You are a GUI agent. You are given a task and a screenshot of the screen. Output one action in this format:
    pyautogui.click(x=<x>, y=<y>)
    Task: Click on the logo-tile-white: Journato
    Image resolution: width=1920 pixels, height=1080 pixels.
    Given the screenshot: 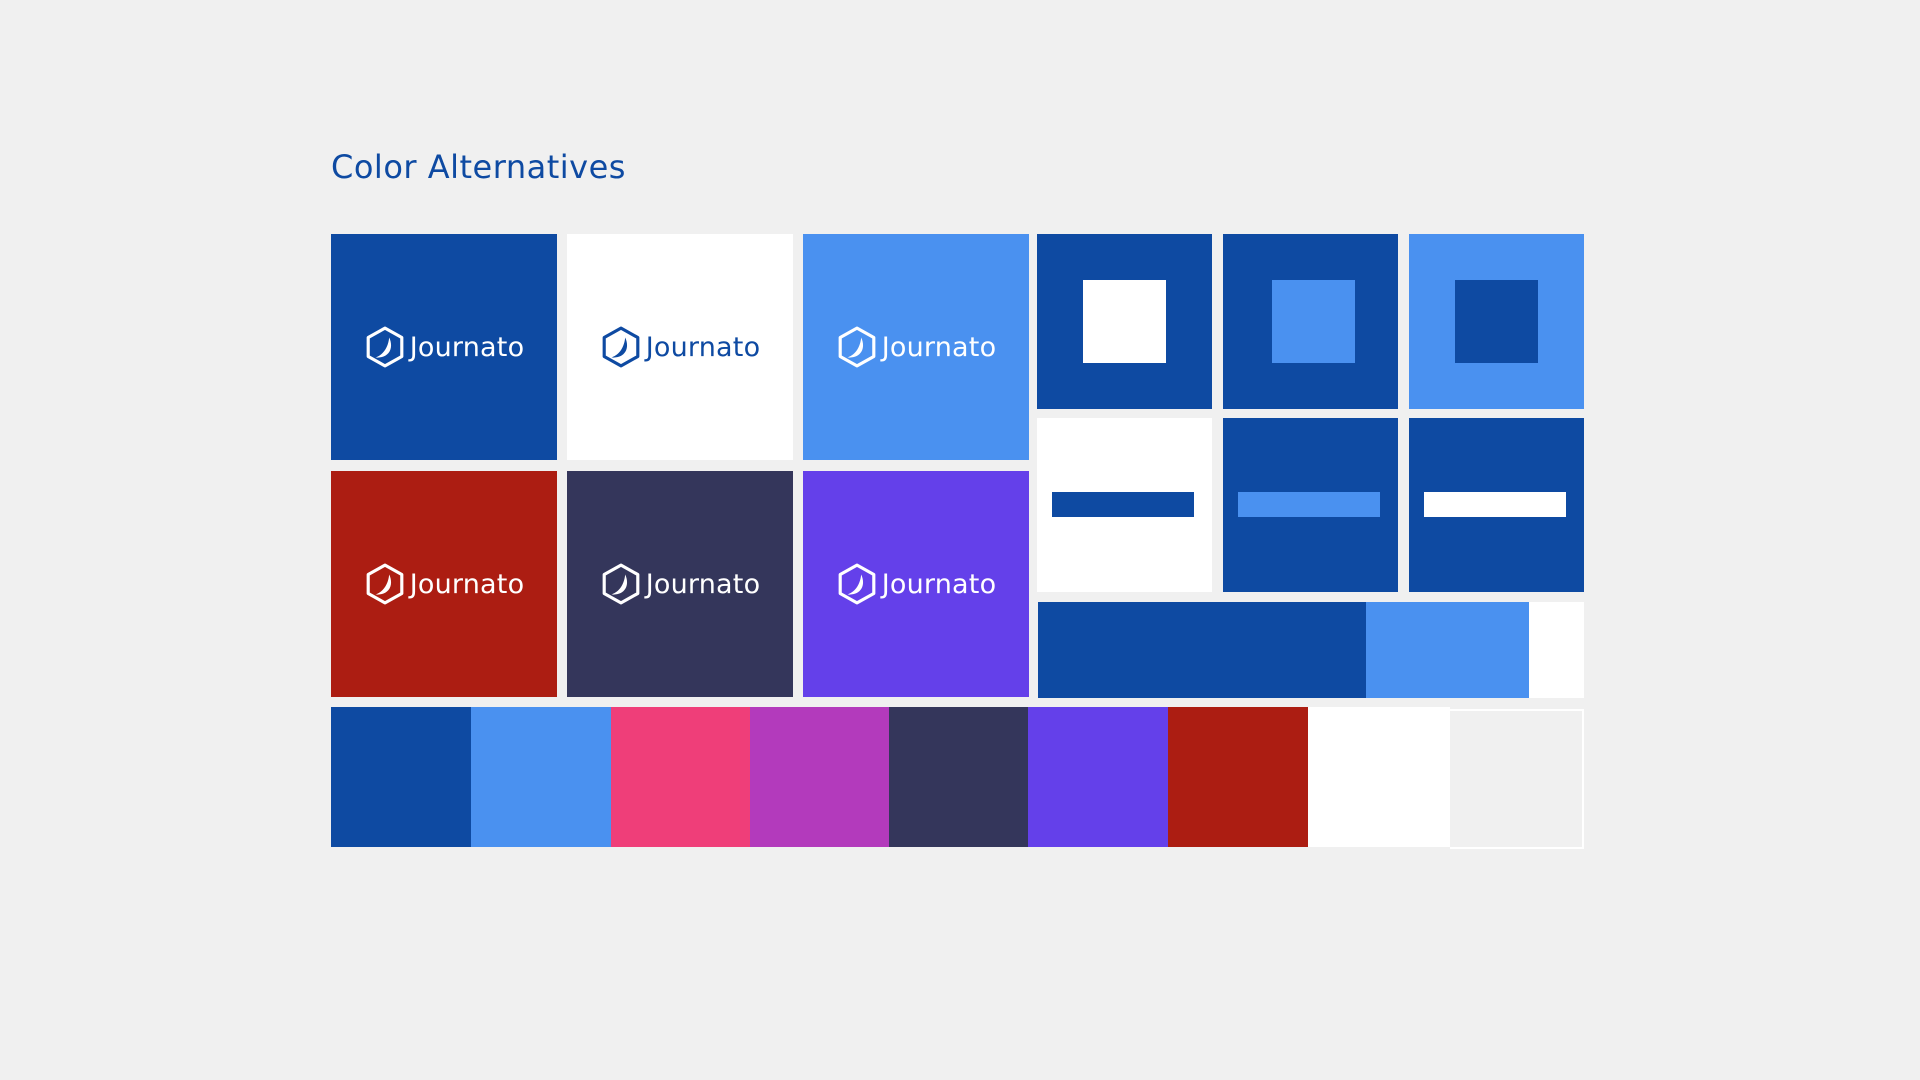 What is the action you would take?
    pyautogui.click(x=680, y=347)
    